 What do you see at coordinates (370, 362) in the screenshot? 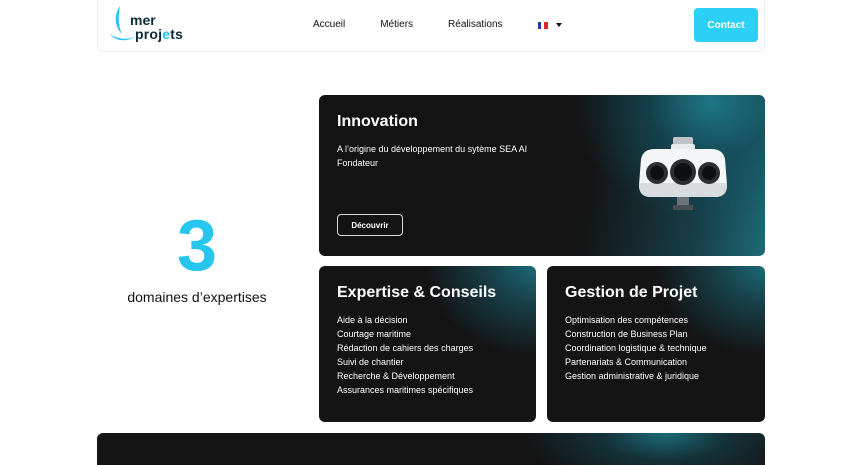
I see `list-item: Suivi de chantier` at bounding box center [370, 362].